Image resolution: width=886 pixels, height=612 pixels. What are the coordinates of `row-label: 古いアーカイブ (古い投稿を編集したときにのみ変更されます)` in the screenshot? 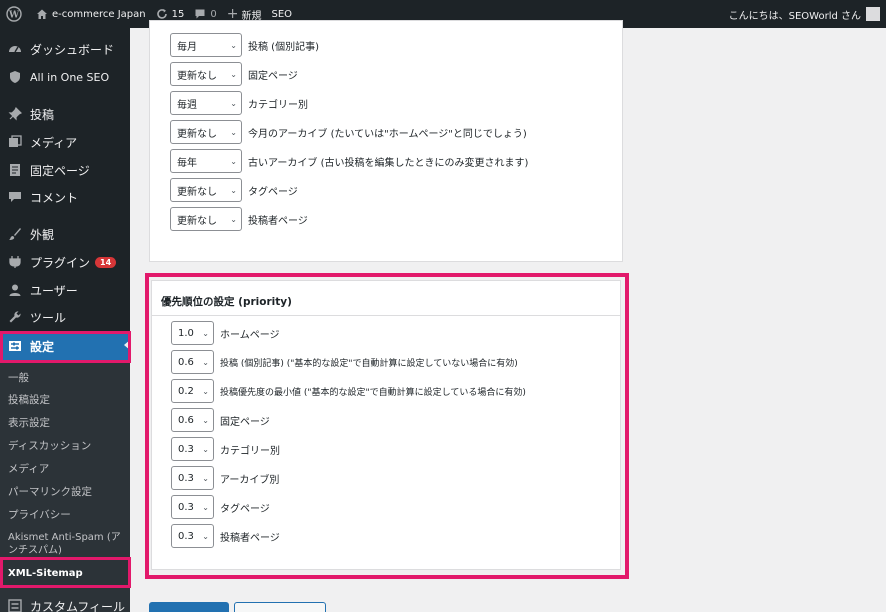 It's located at (388, 163).